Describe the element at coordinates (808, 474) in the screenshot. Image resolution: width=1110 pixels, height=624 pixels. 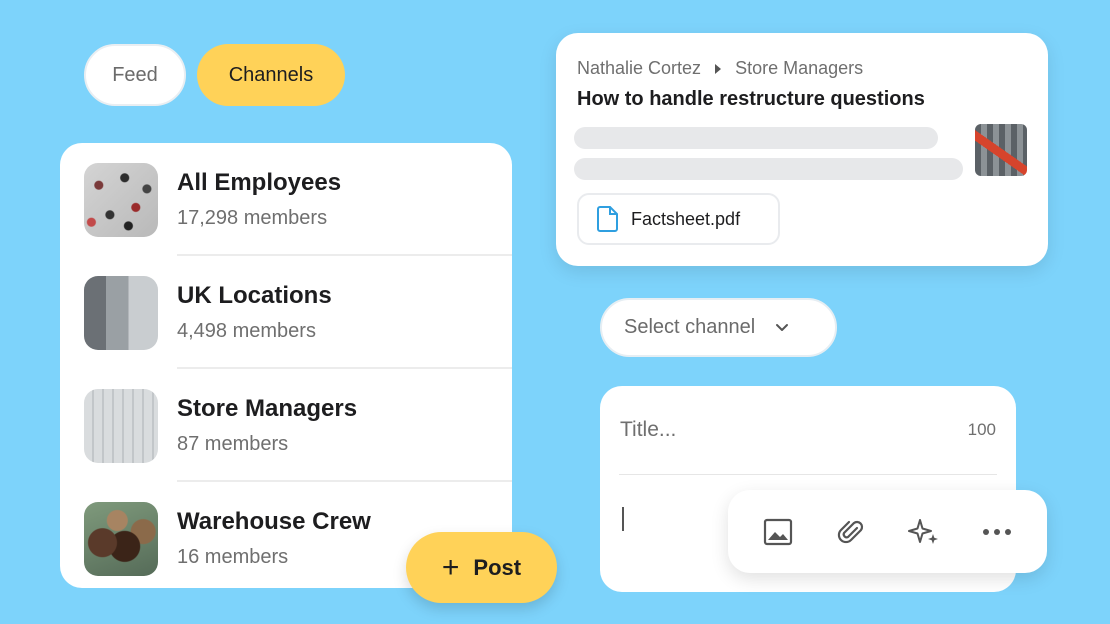
I see `divider` at that location.